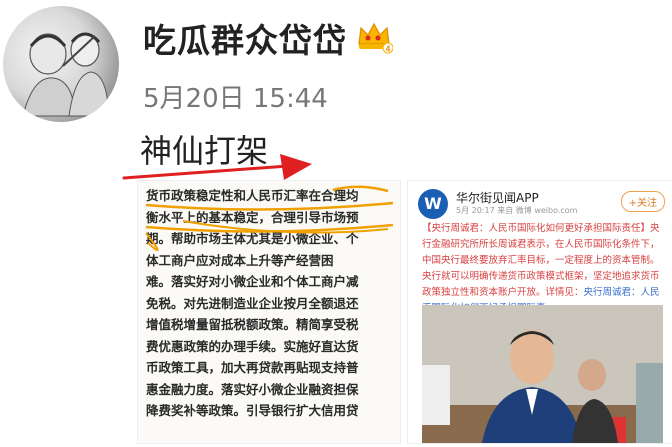  I want to click on account-logo: W, so click(433, 204).